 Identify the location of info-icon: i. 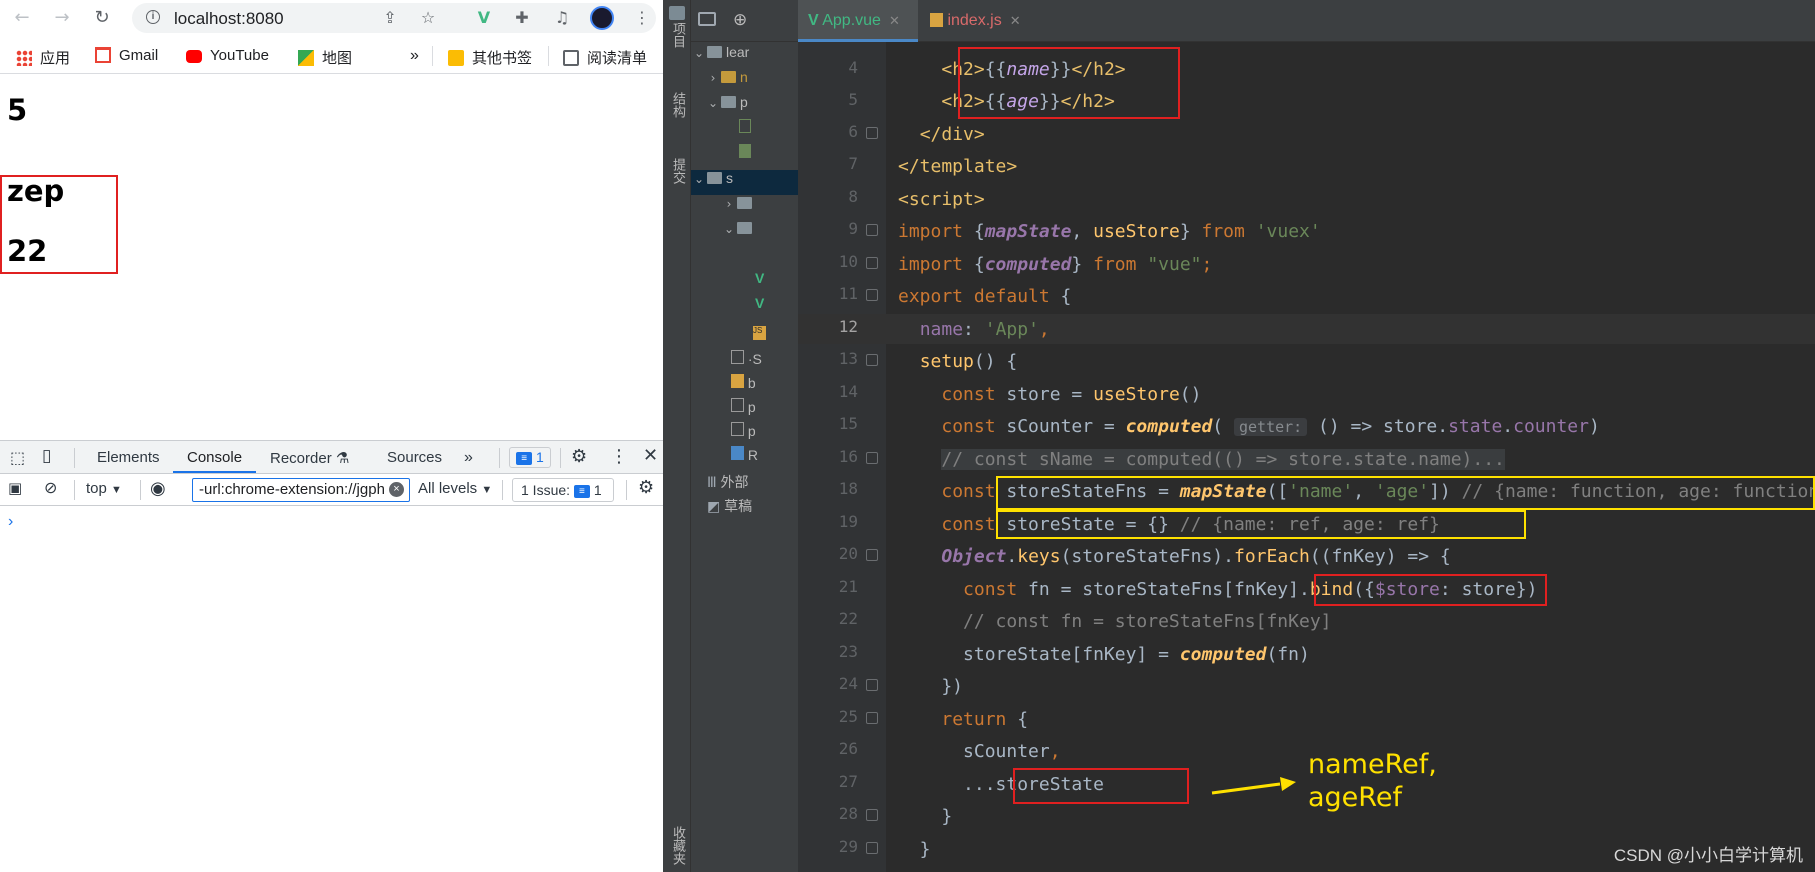
(153, 17).